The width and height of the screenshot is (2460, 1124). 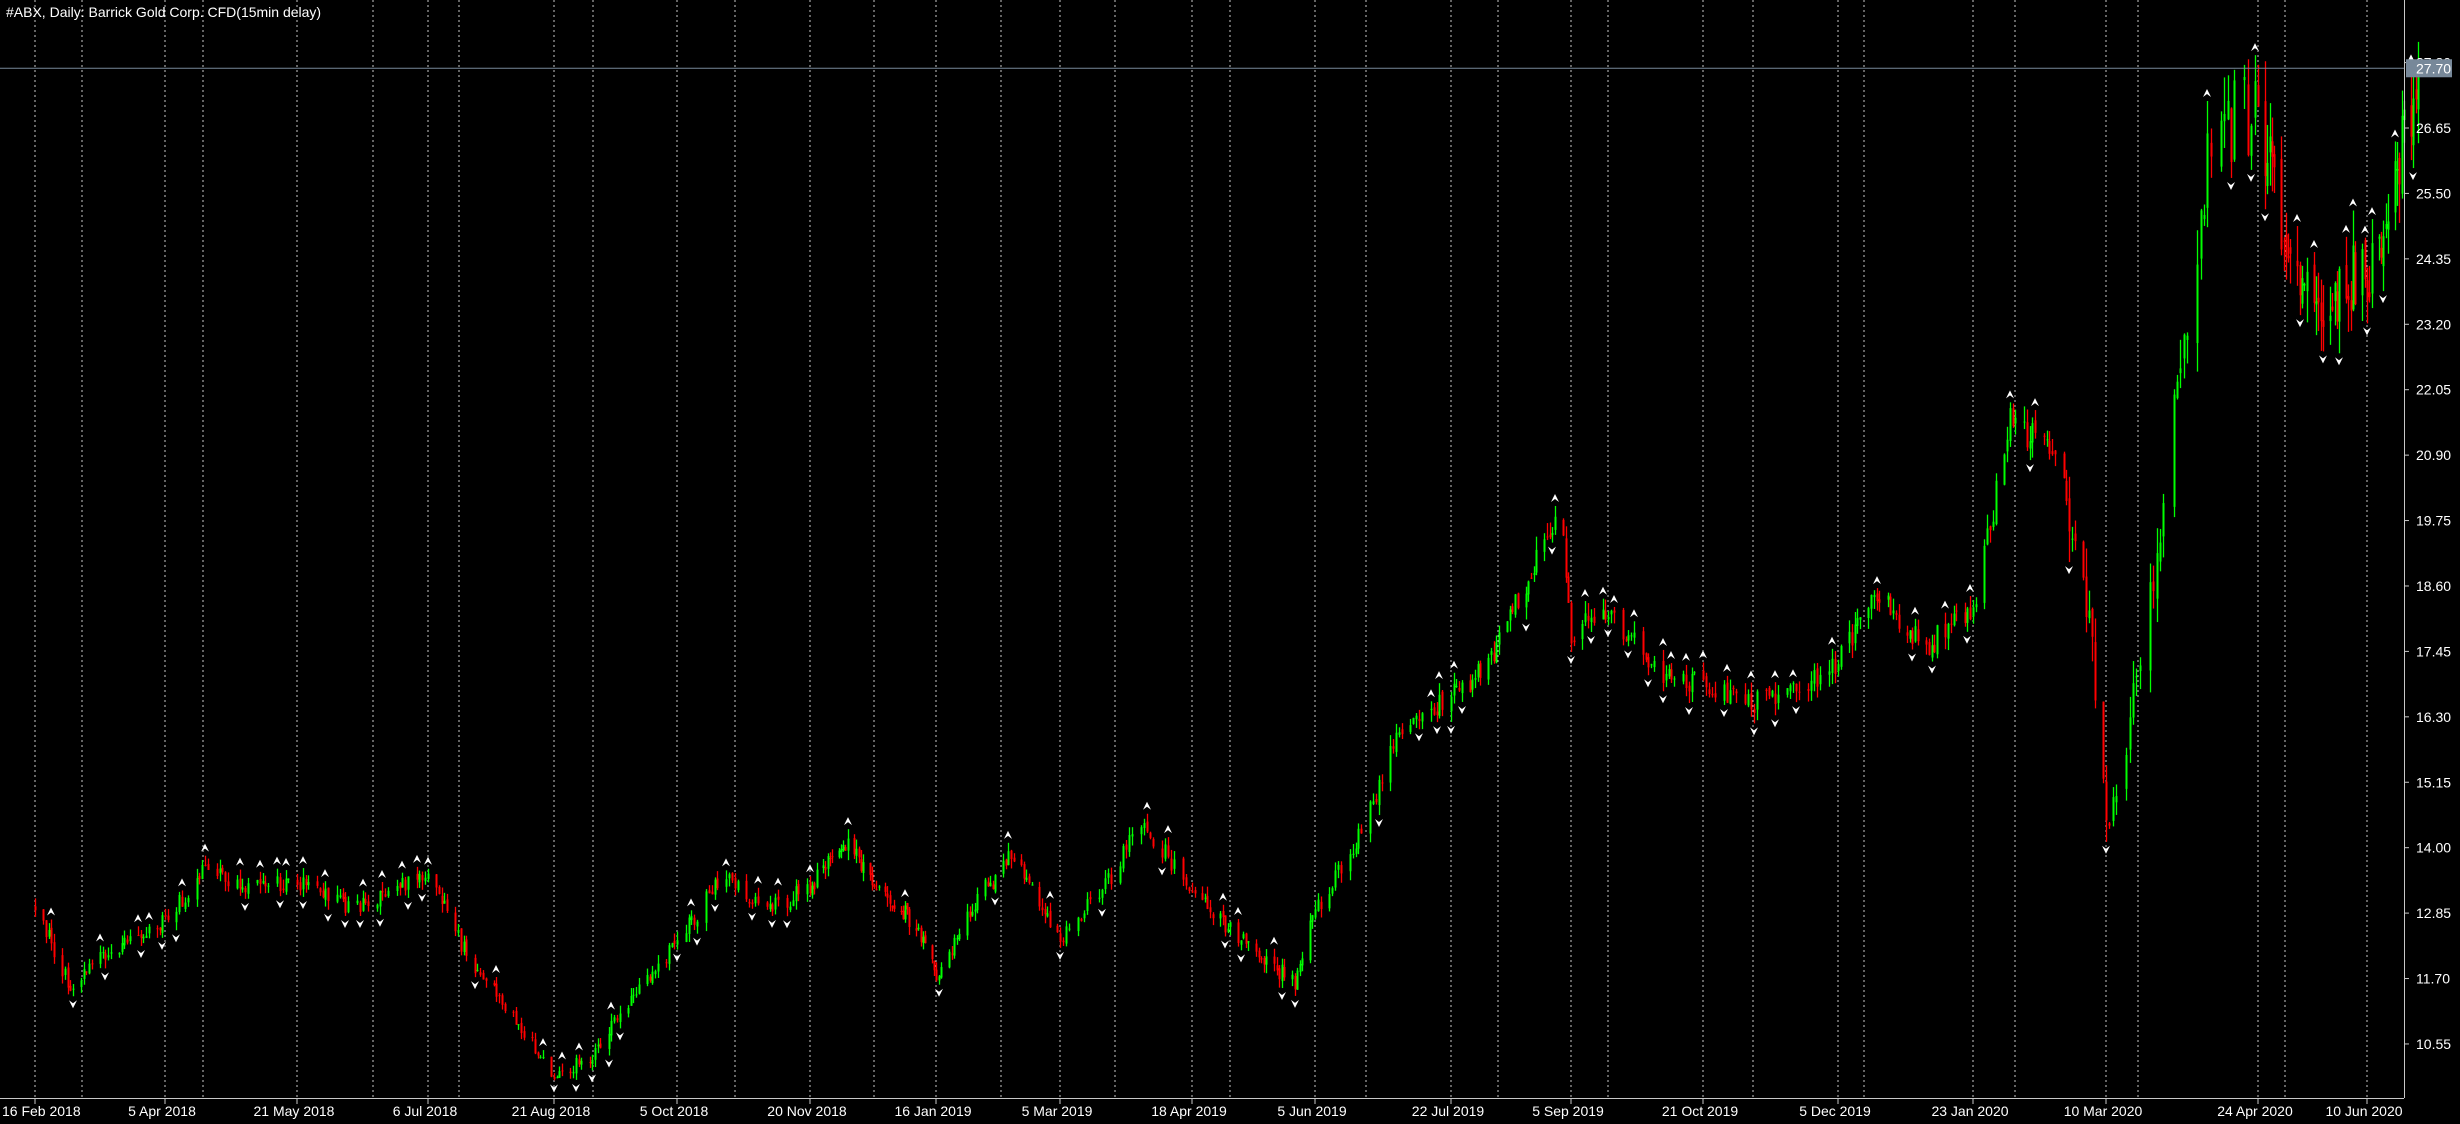 I want to click on candle, so click(x=179, y=903).